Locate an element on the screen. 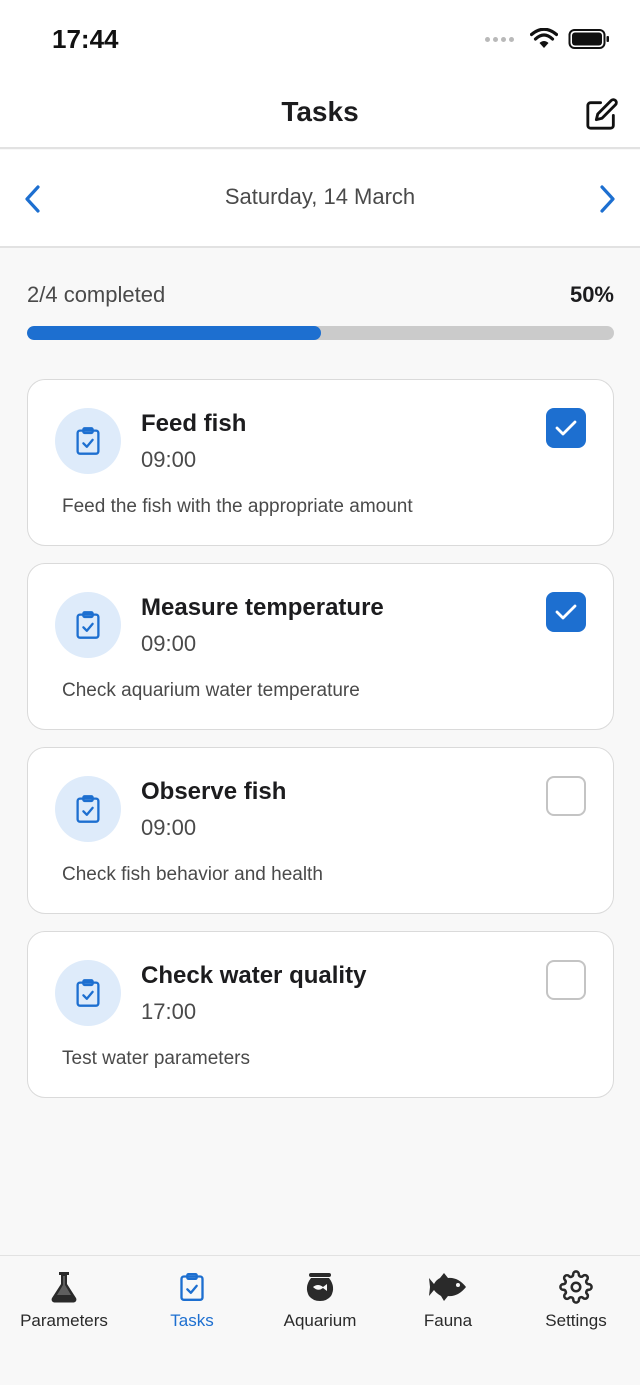  page-title: Tasks is located at coordinates (320, 111).